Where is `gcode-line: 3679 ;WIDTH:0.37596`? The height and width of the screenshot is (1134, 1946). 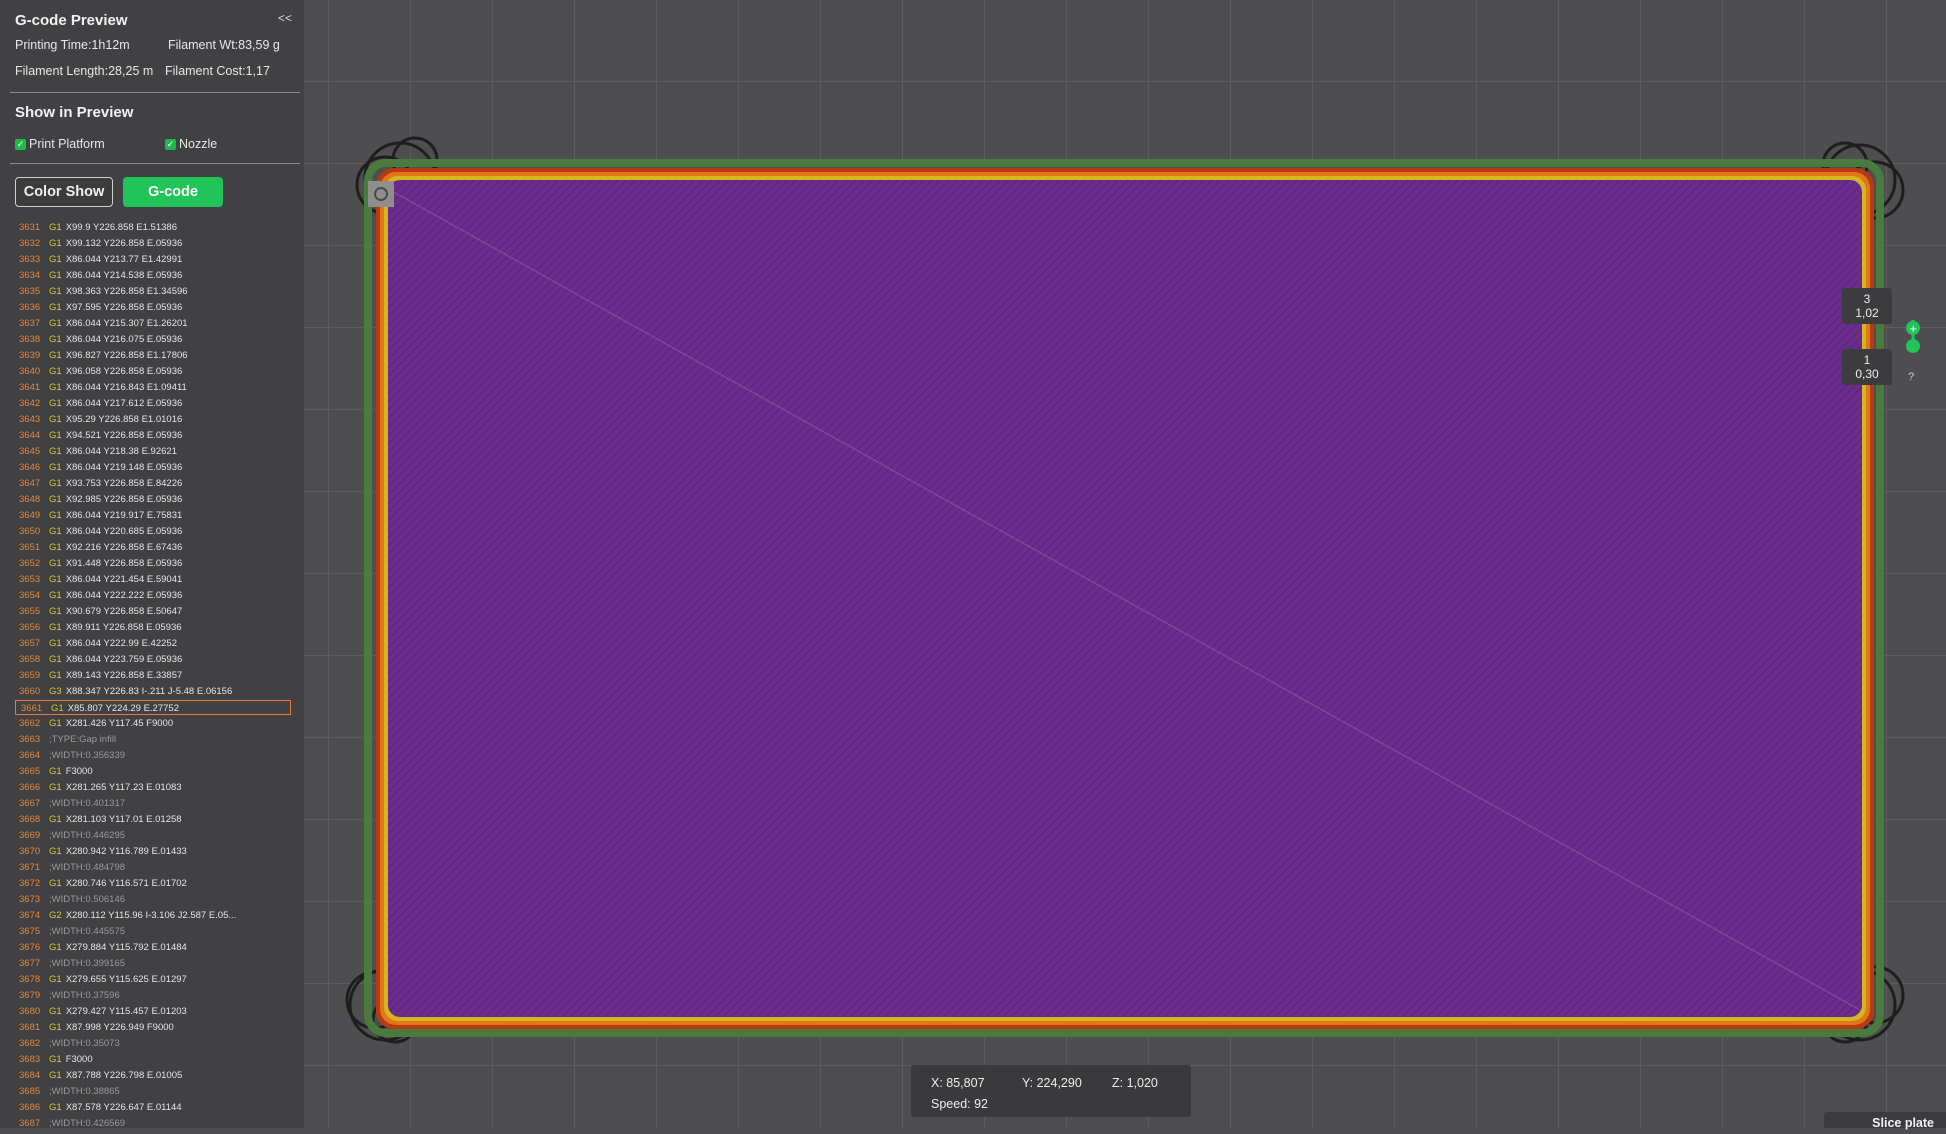 gcode-line: 3679 ;WIDTH:0.37596 is located at coordinates (152, 995).